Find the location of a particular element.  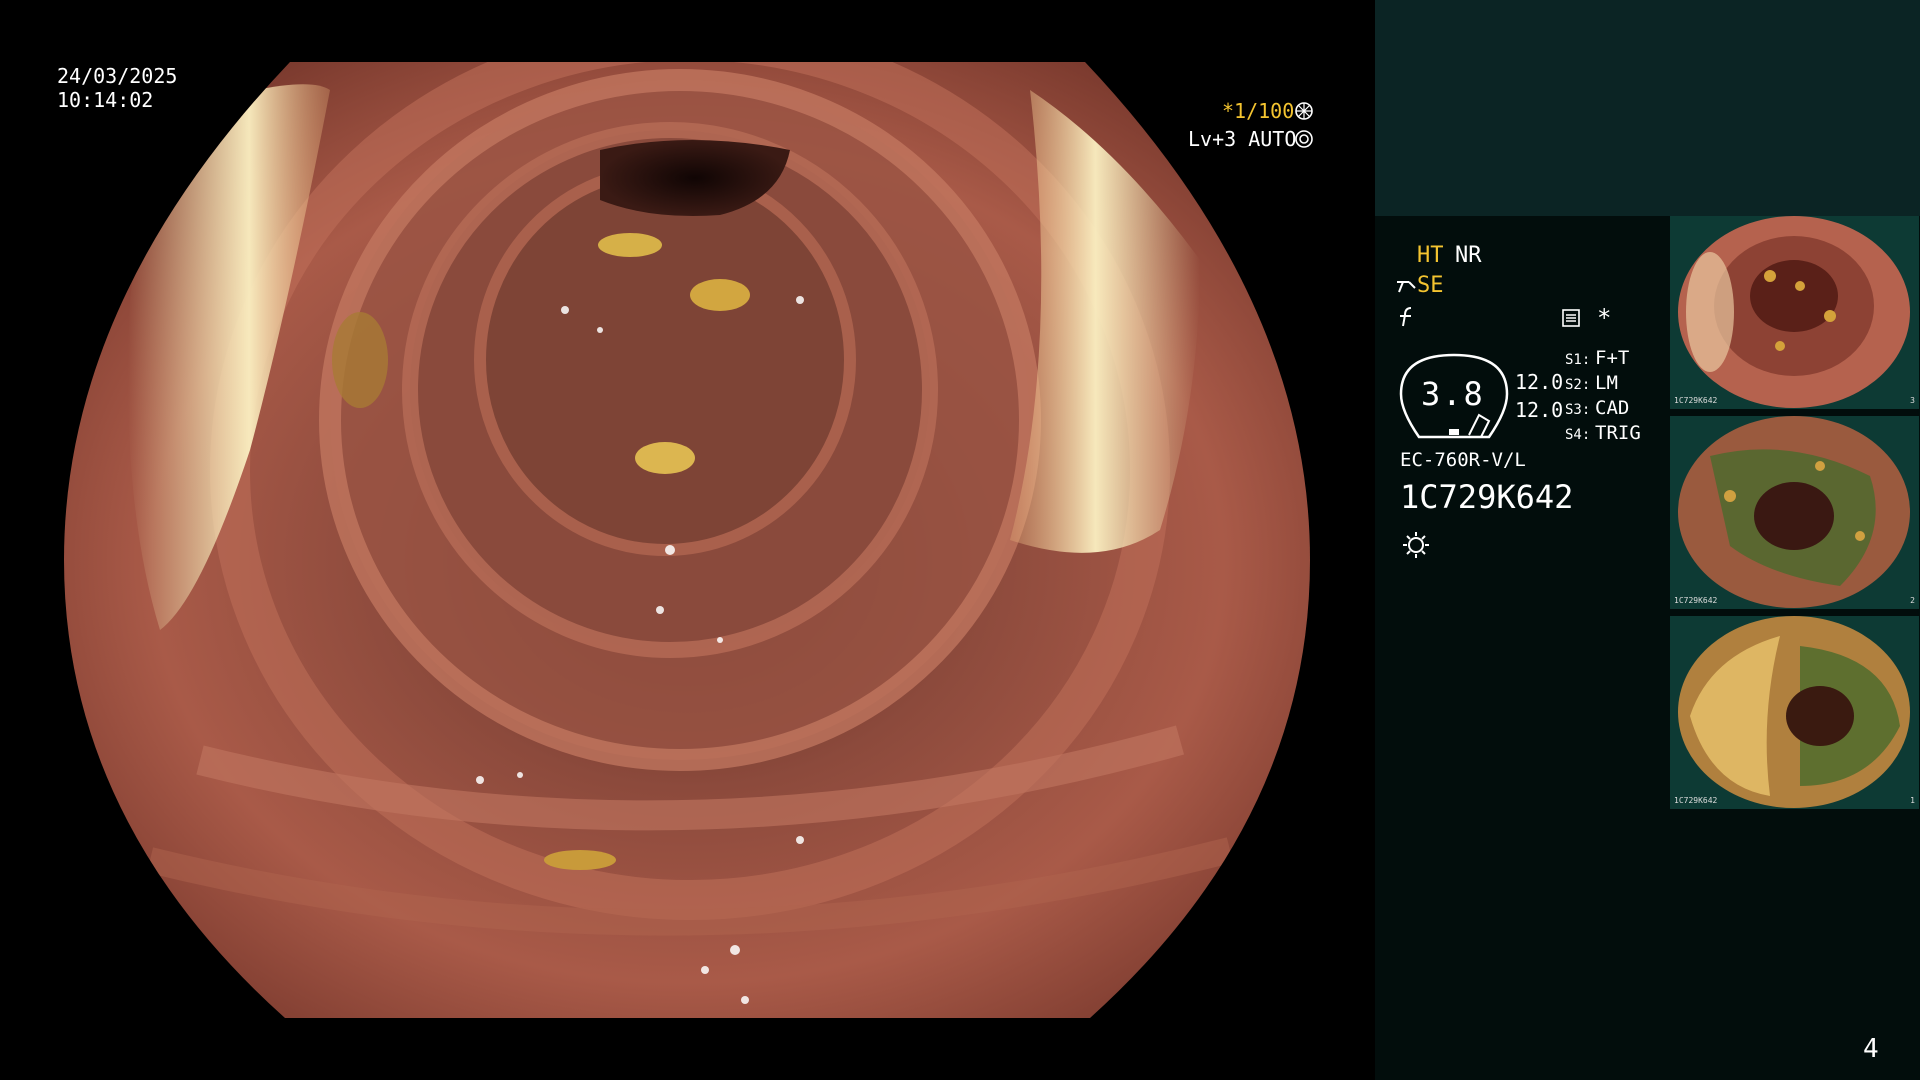

s3-label: S3: is located at coordinates (1578, 410).